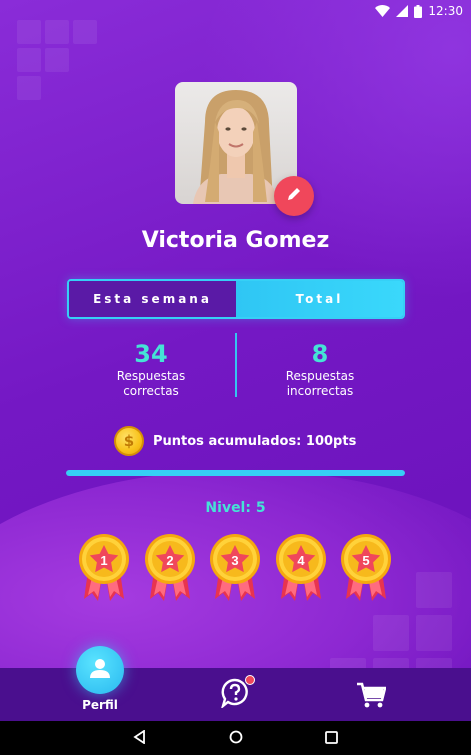  I want to click on system-nav-bar, so click(235, 738).